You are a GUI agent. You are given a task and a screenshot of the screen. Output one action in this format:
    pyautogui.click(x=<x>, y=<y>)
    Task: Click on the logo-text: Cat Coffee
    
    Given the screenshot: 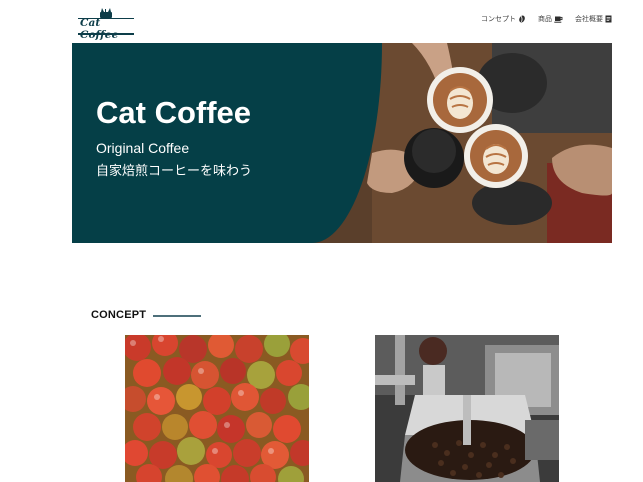 What is the action you would take?
    pyautogui.click(x=99, y=29)
    